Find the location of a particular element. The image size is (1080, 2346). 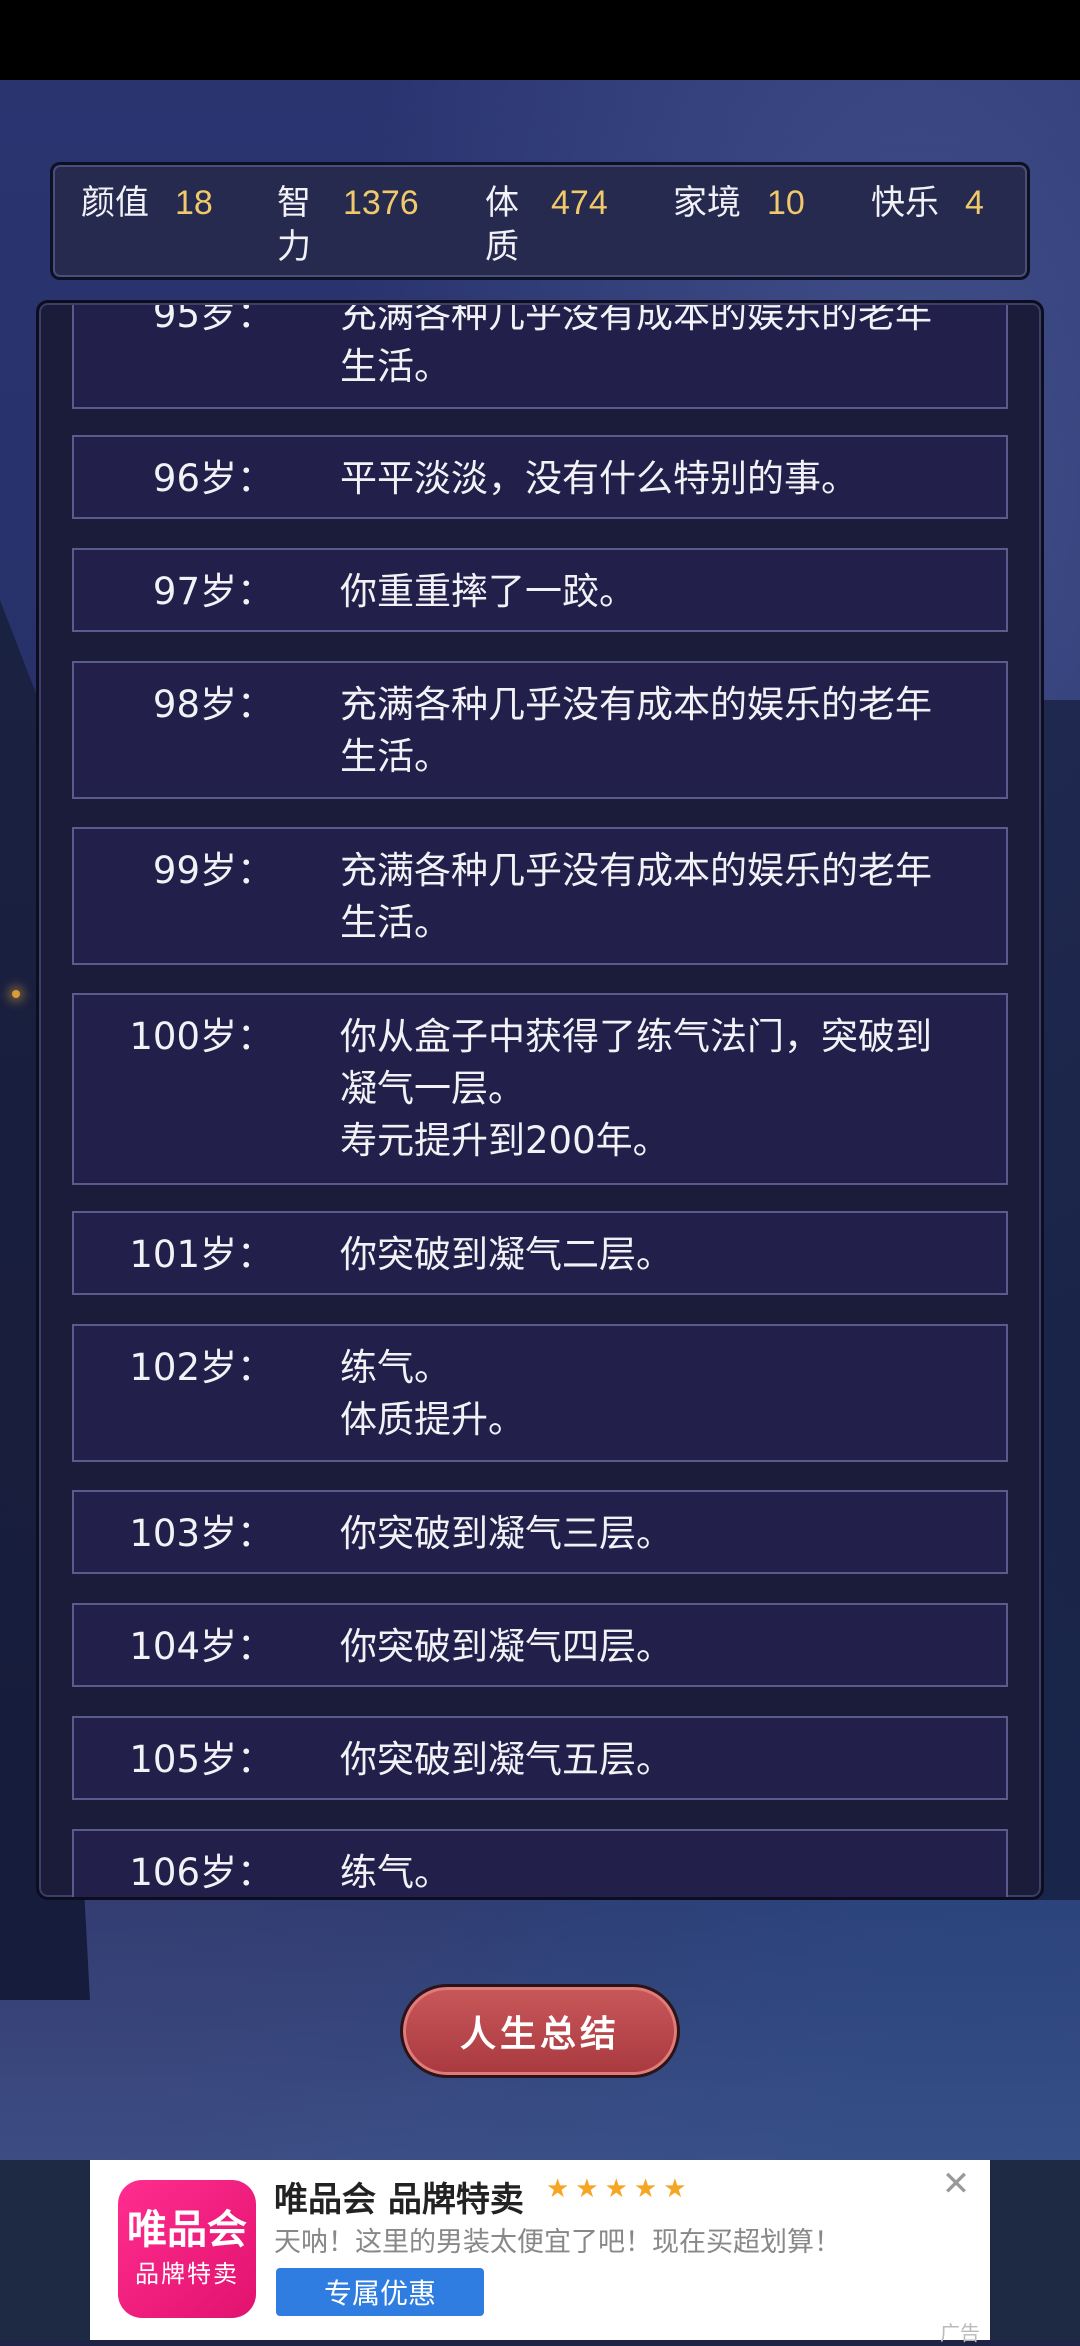

ad-logo: 唯品会 品牌特卖 is located at coordinates (187, 2249).